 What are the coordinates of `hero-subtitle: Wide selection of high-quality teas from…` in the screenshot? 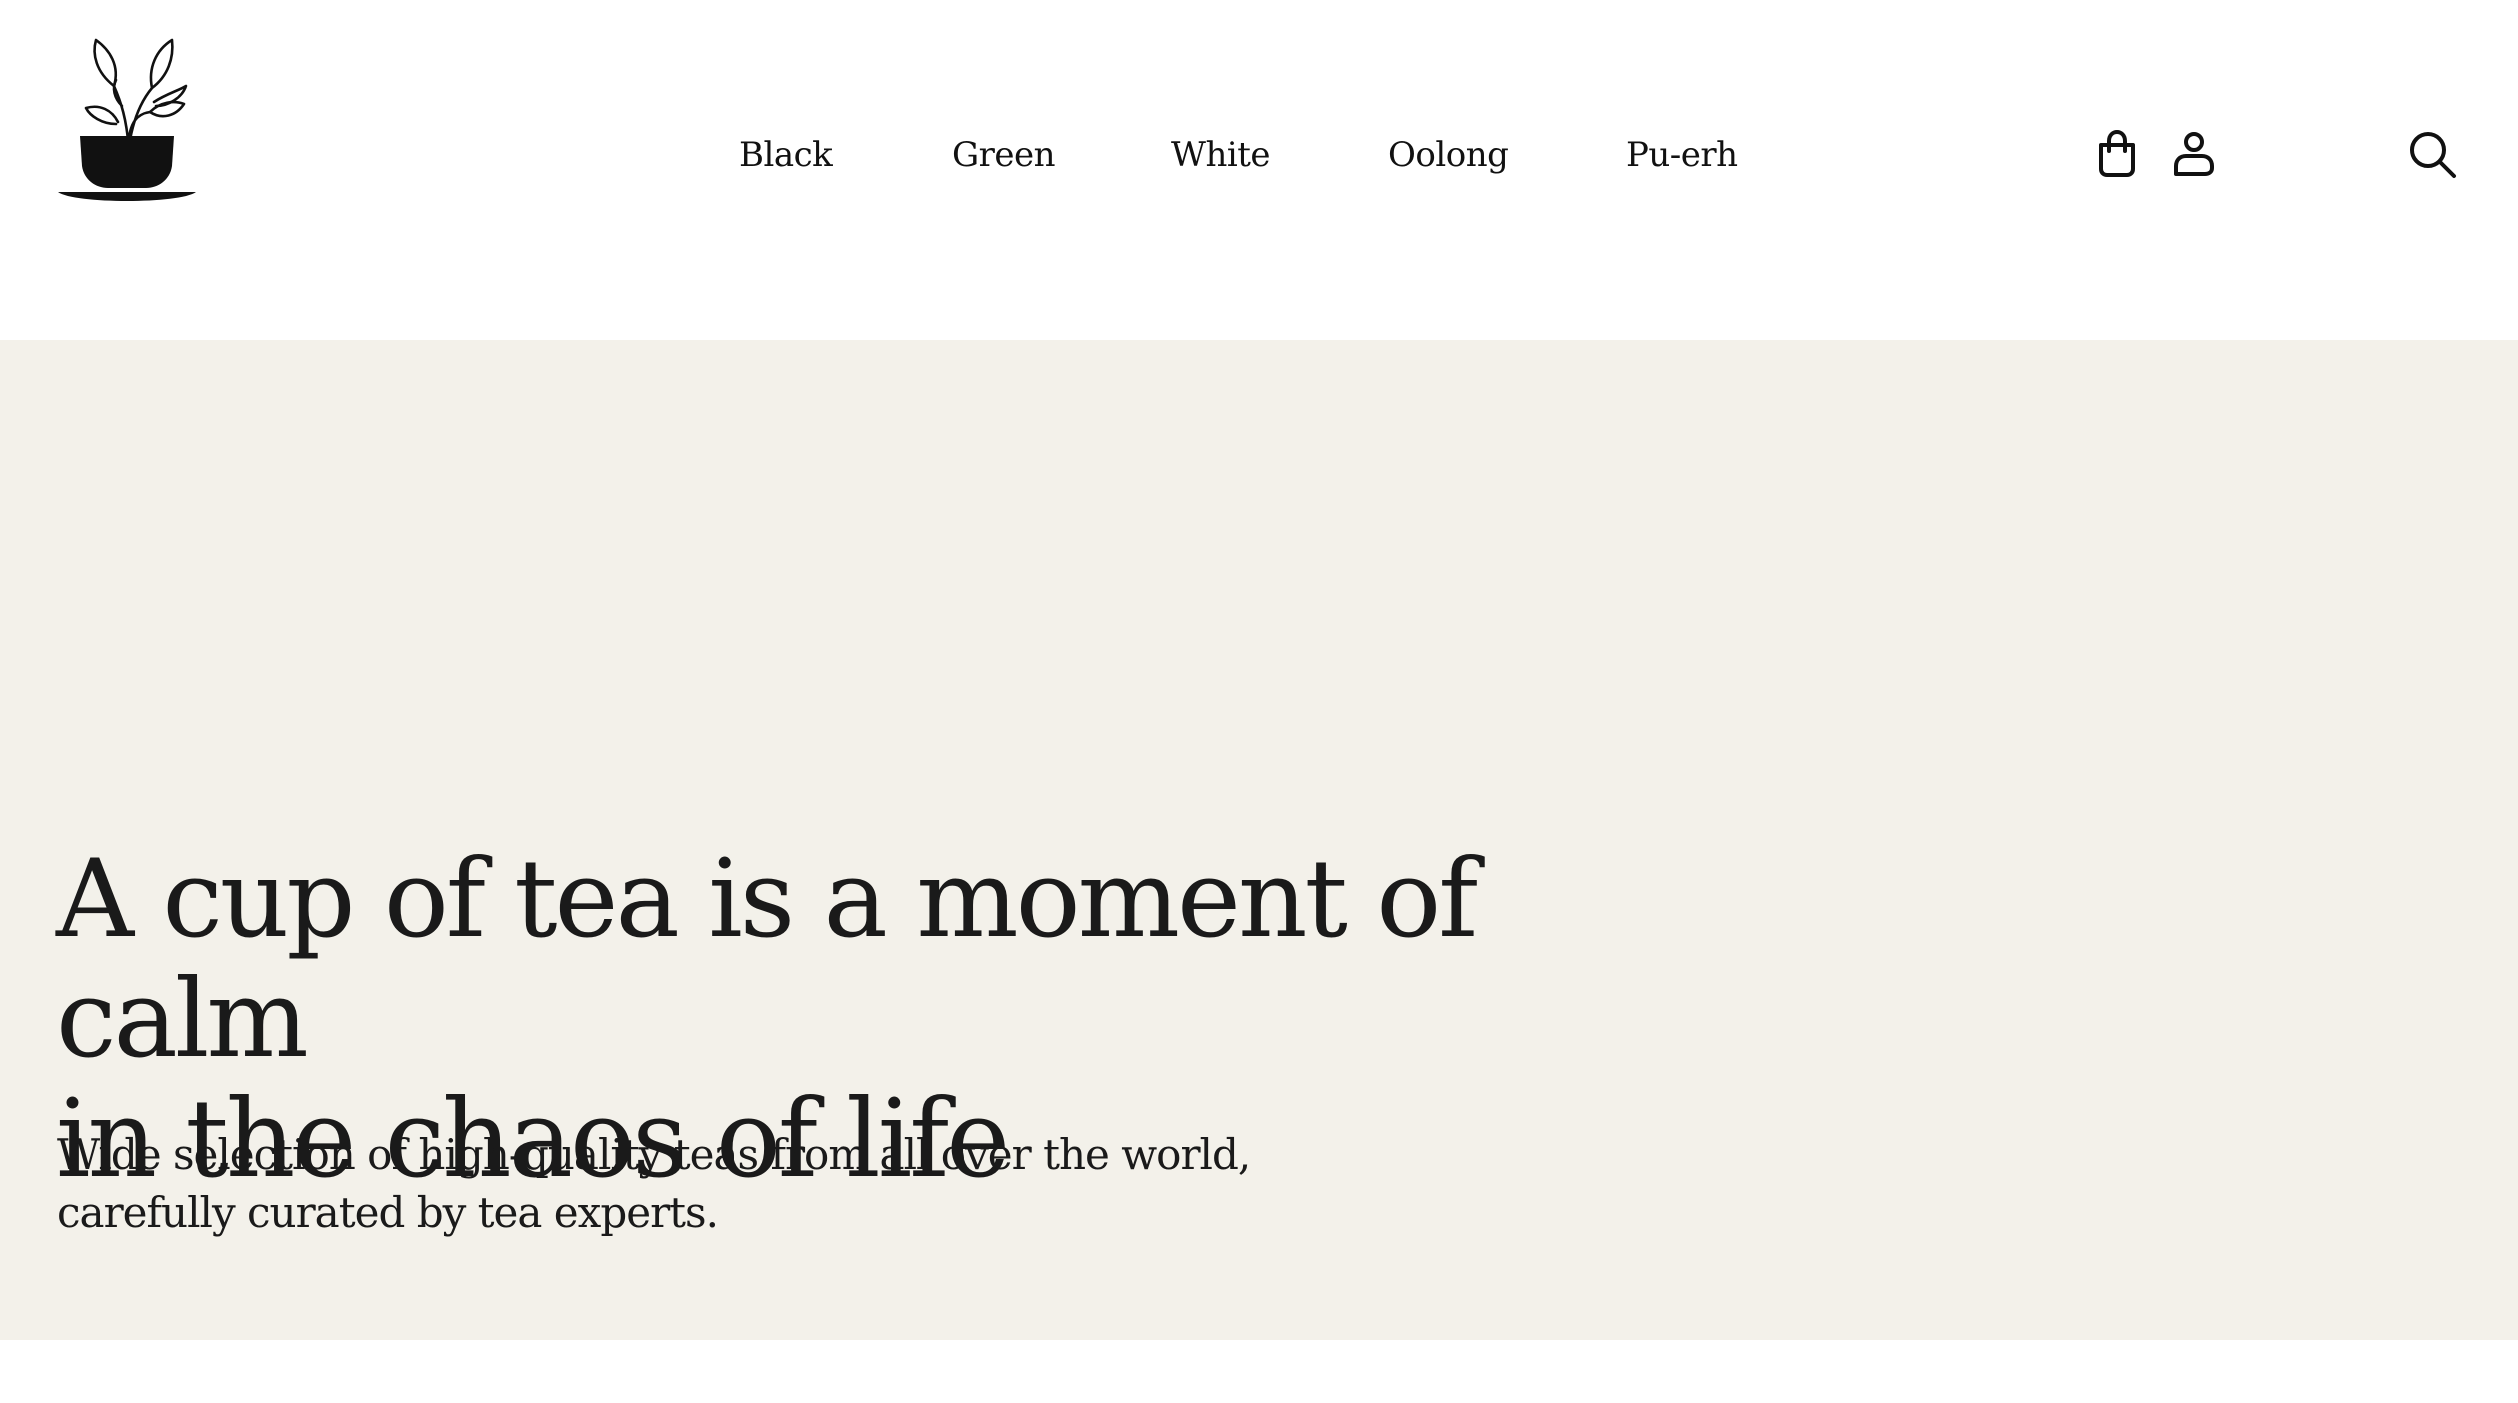 It's located at (657, 1184).